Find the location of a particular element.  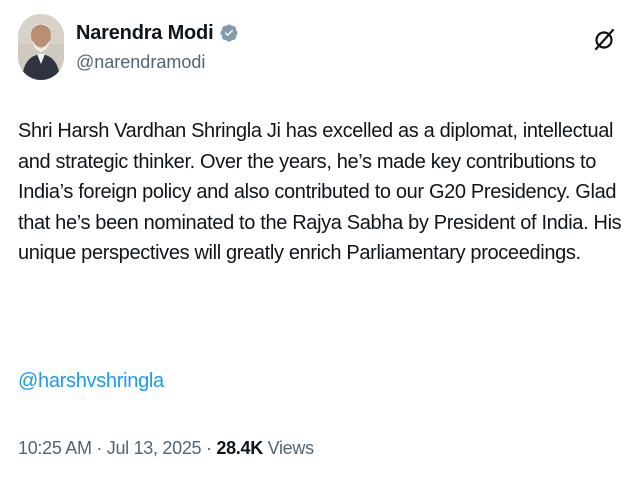

tweet-header: Narendra Modi @narendramodi is located at coordinates (320, 50).